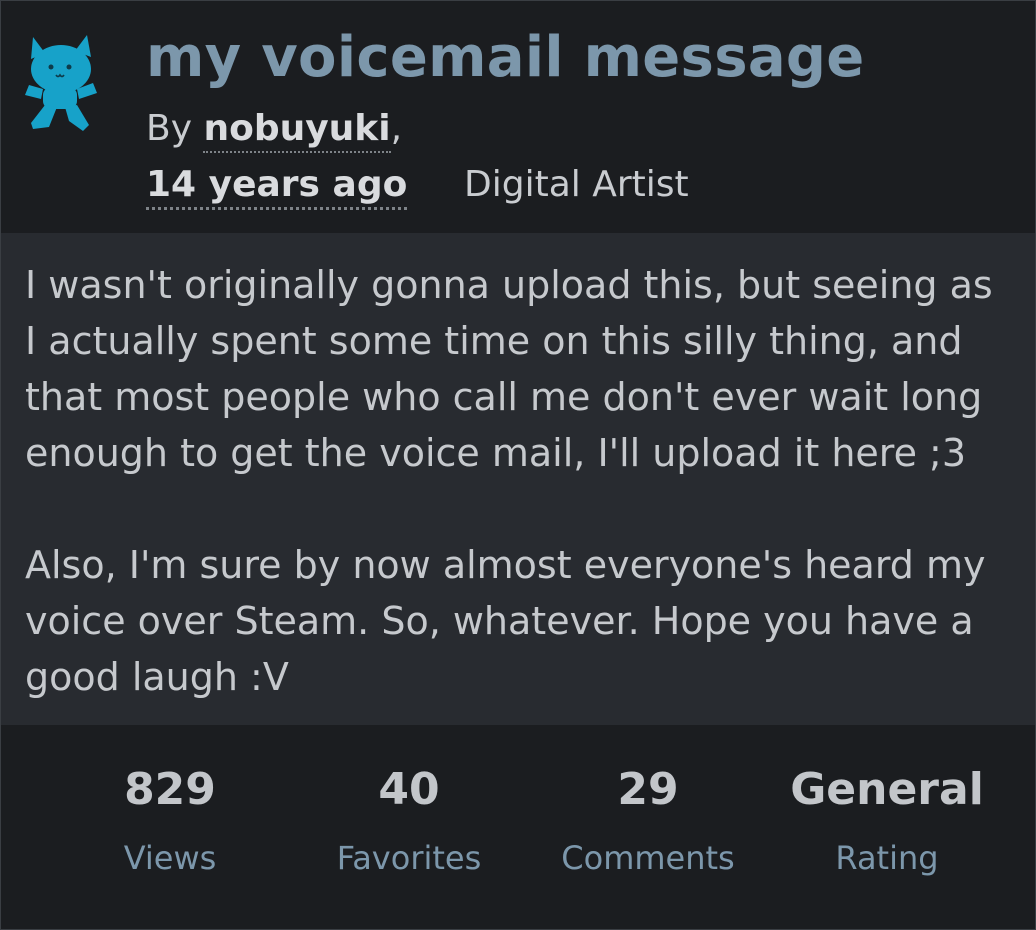 Image resolution: width=1036 pixels, height=930 pixels. I want to click on stat-value: General, so click(887, 789).